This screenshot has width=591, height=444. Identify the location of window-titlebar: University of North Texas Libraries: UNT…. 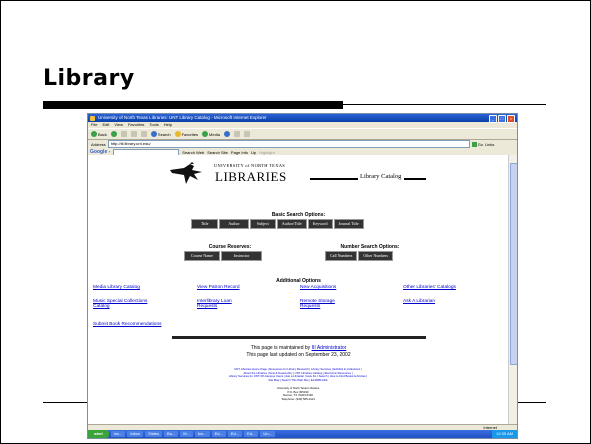
(302, 118).